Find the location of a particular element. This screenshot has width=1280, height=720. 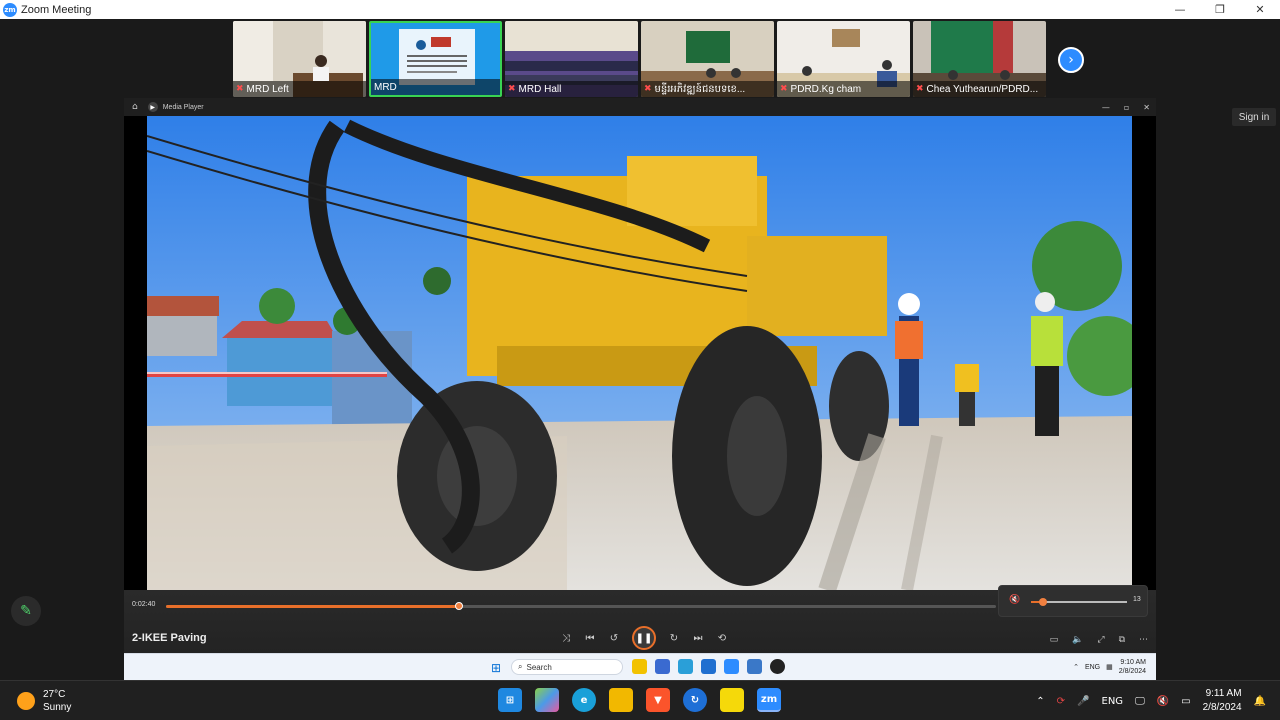

notification-icon: 🔔 is located at coordinates (1260, 701).